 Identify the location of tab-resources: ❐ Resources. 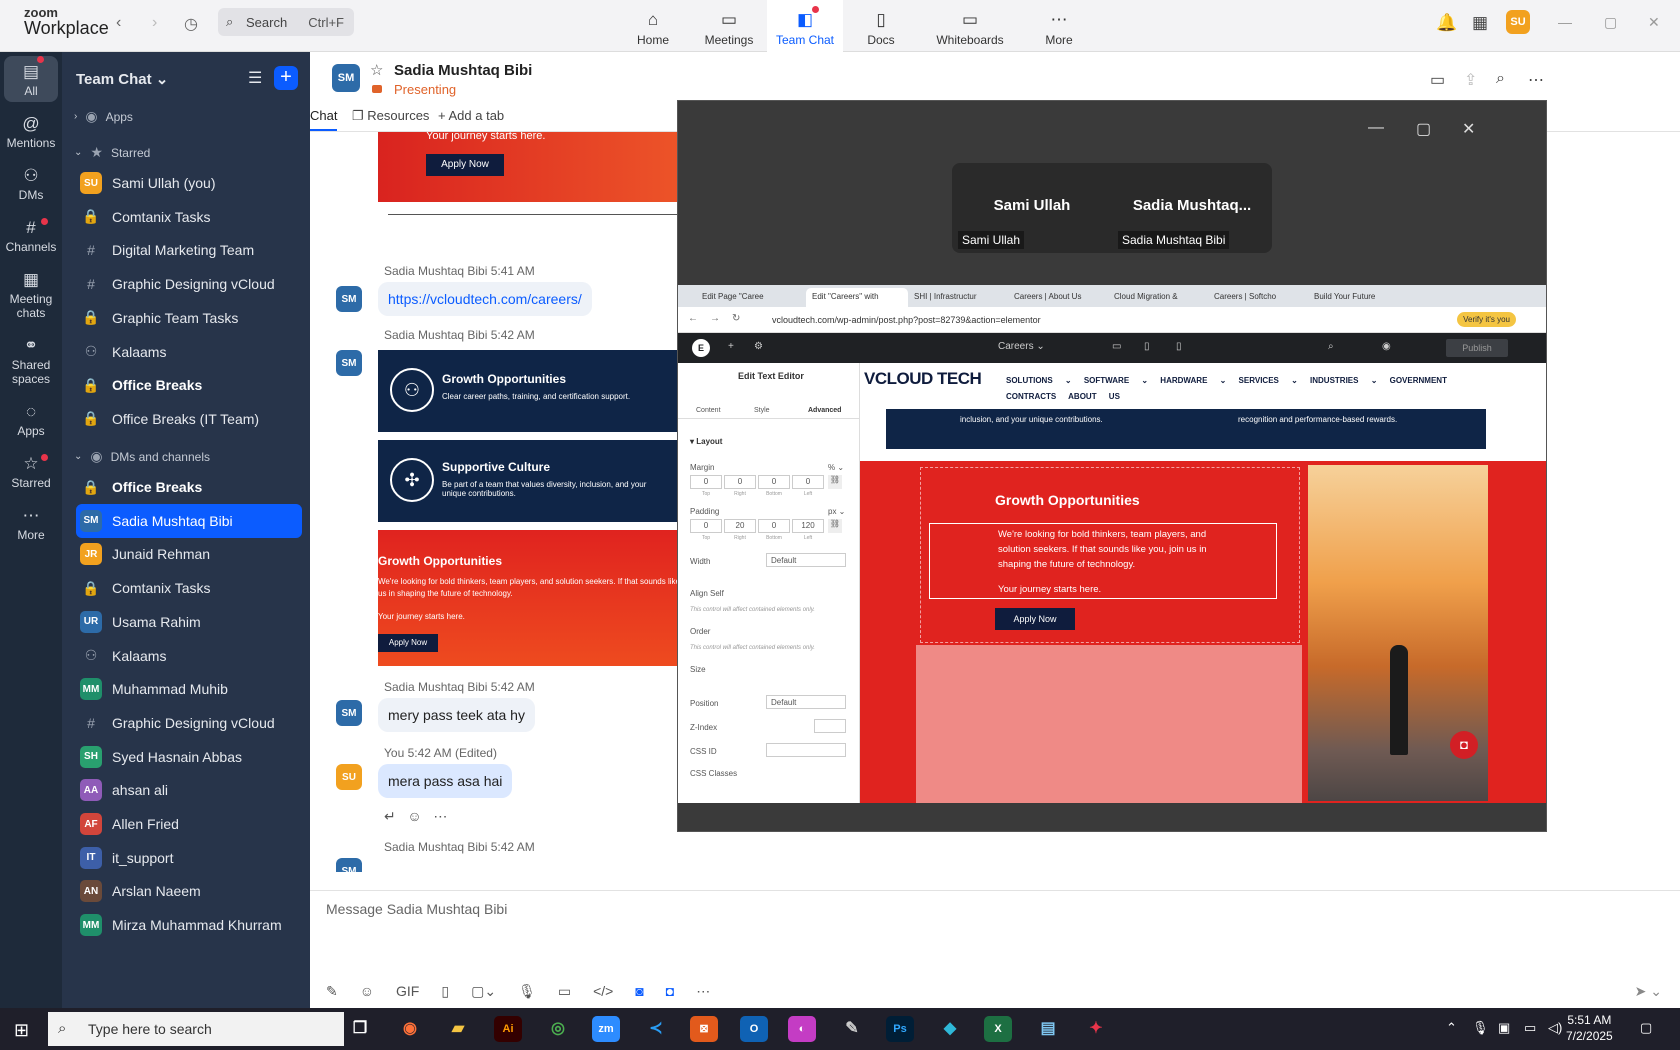
(390, 116).